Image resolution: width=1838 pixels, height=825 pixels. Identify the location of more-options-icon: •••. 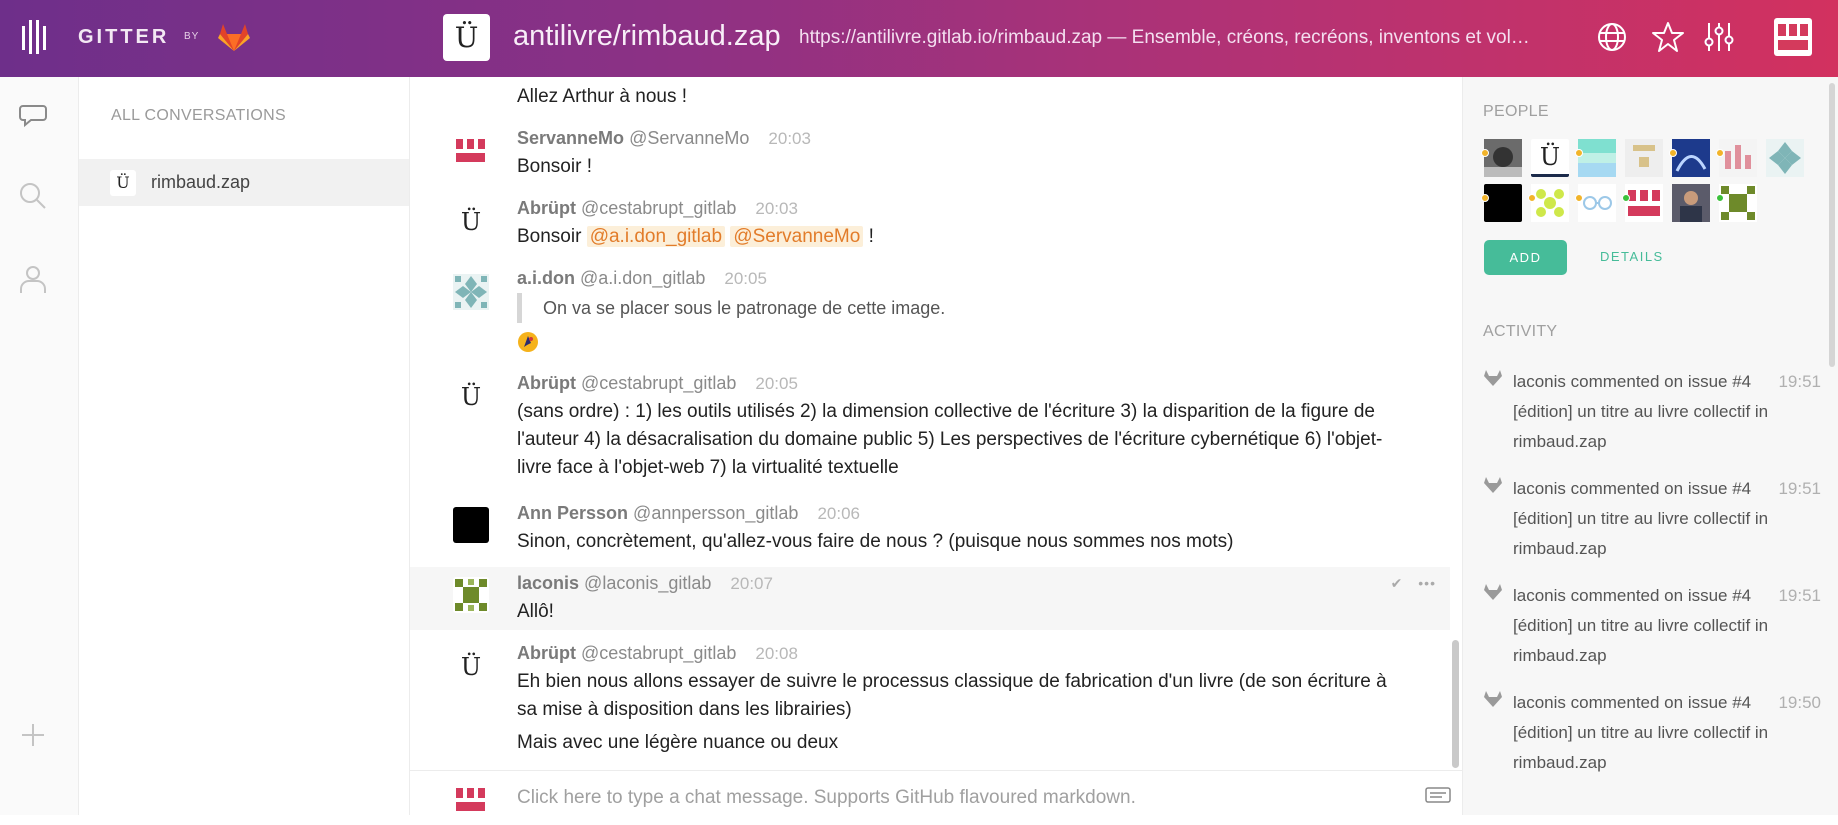
(1427, 583).